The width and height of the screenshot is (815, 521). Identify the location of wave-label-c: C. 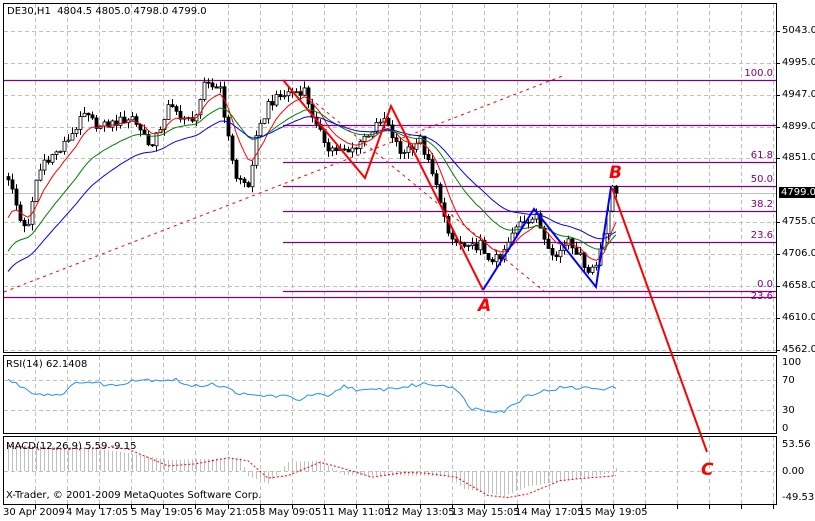
(707, 470).